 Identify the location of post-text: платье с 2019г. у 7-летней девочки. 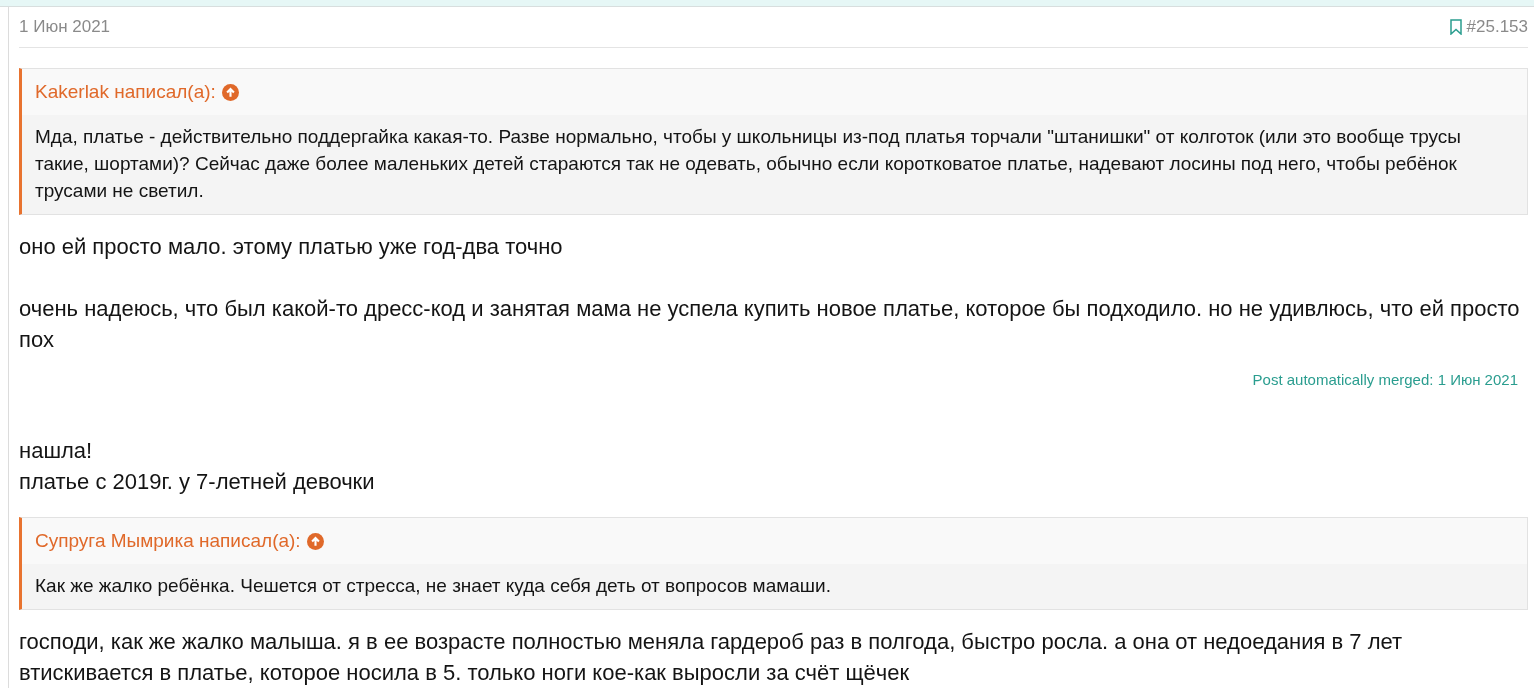
(197, 482).